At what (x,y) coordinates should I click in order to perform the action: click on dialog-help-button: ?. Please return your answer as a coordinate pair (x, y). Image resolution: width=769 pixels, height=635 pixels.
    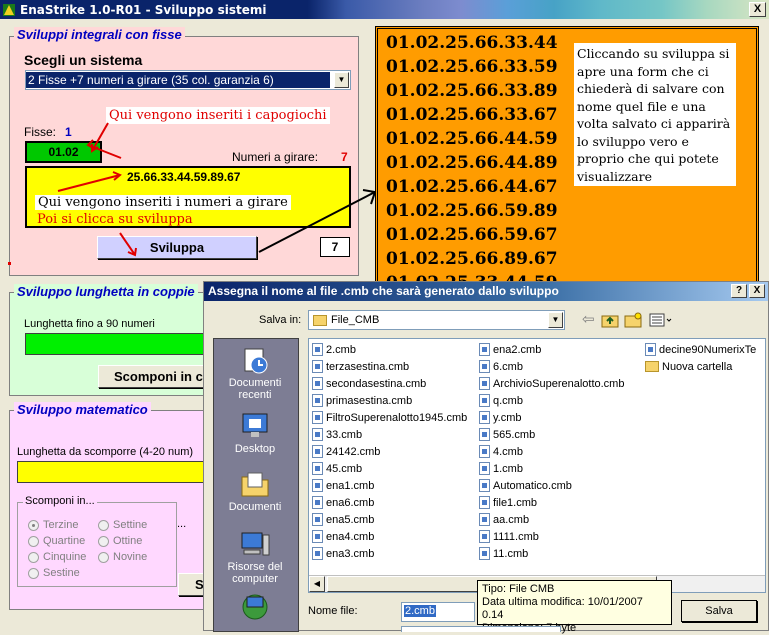
    Looking at the image, I should click on (739, 291).